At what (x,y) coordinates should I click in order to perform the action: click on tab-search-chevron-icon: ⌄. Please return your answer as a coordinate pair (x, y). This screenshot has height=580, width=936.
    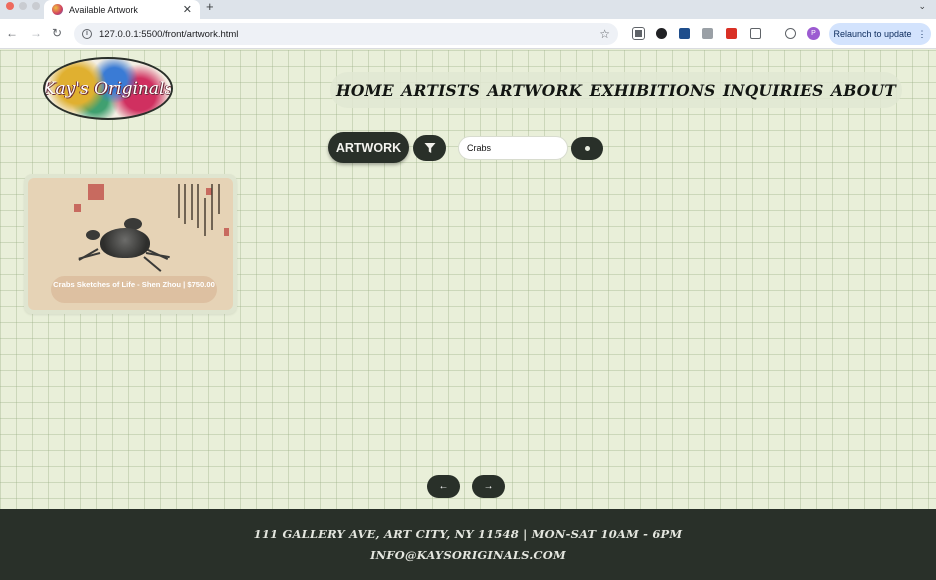
    Looking at the image, I should click on (922, 6).